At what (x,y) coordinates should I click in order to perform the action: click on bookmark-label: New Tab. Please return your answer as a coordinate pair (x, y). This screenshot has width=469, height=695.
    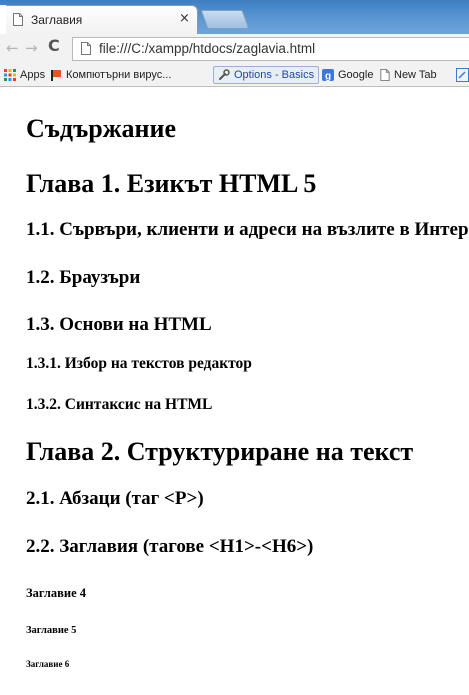
    Looking at the image, I should click on (415, 75).